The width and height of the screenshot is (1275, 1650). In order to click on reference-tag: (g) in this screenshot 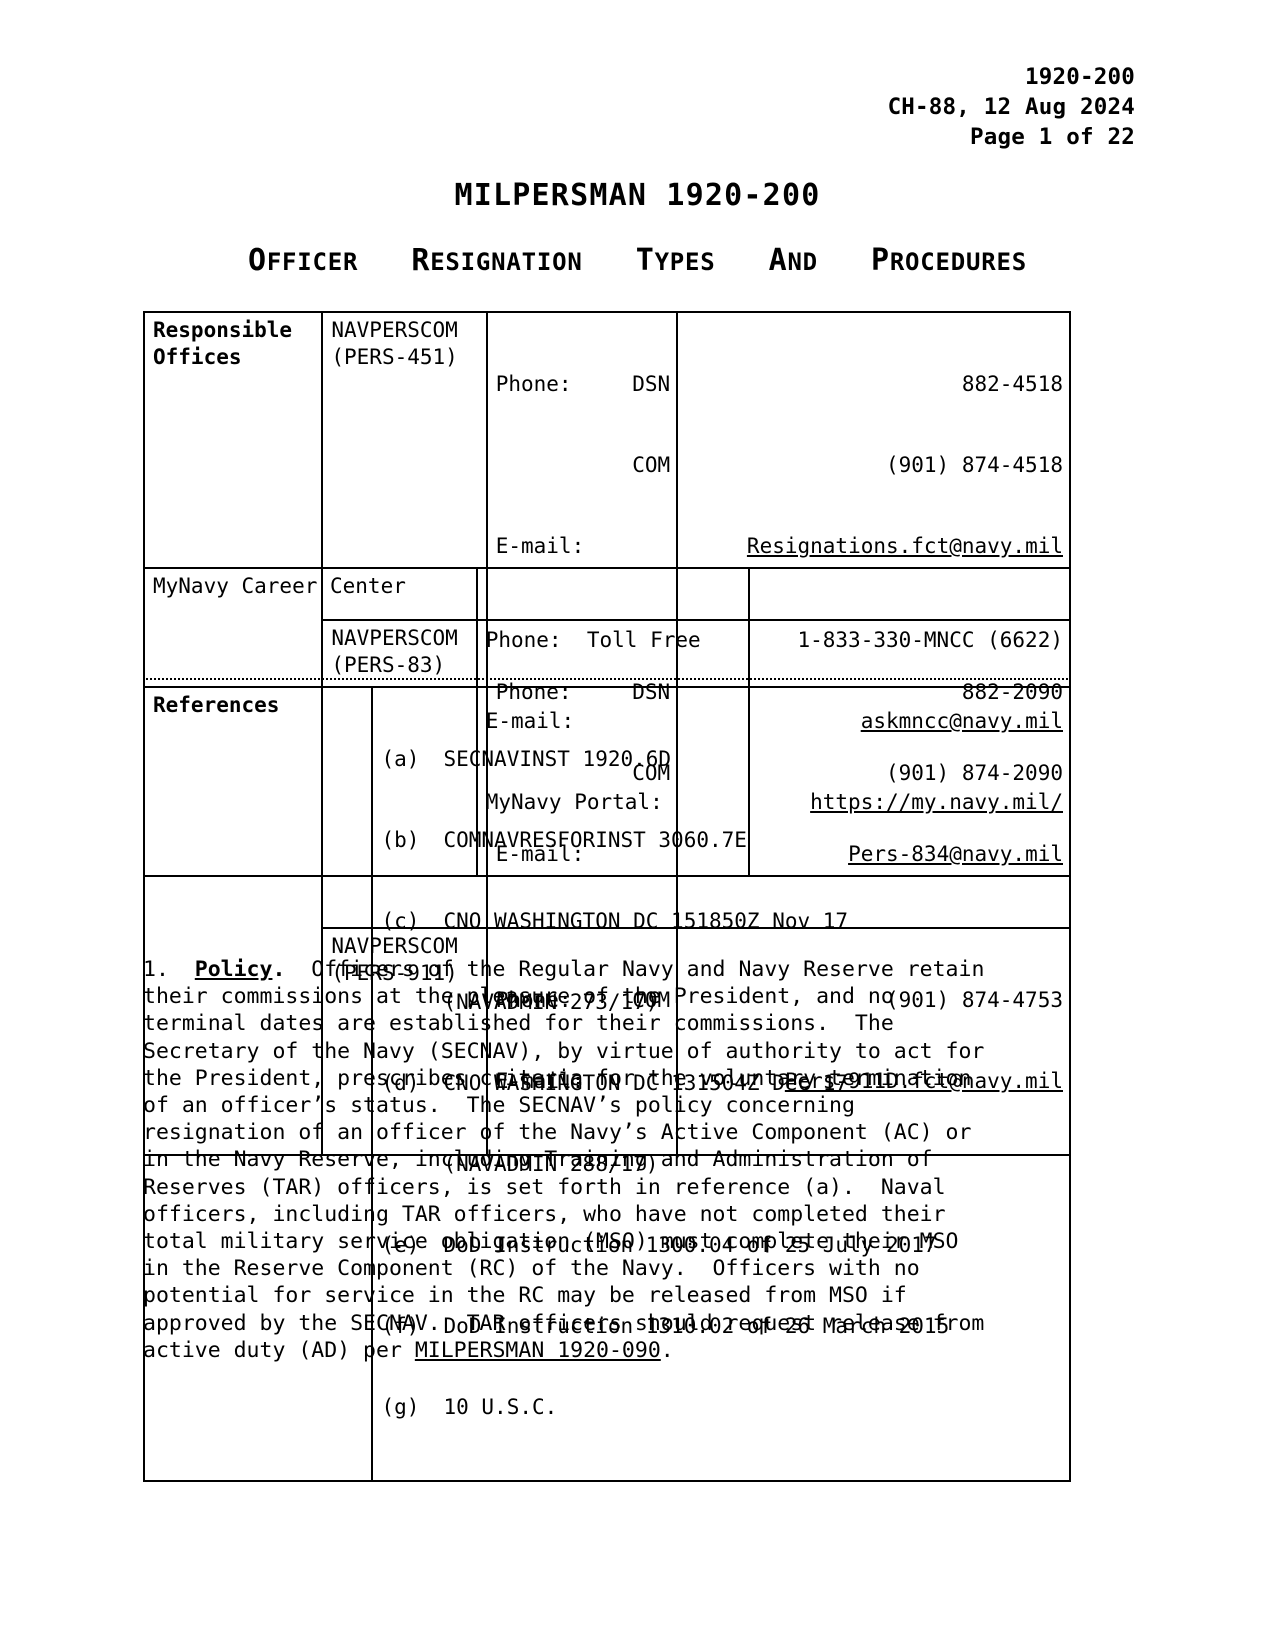, I will do `click(400, 1407)`.